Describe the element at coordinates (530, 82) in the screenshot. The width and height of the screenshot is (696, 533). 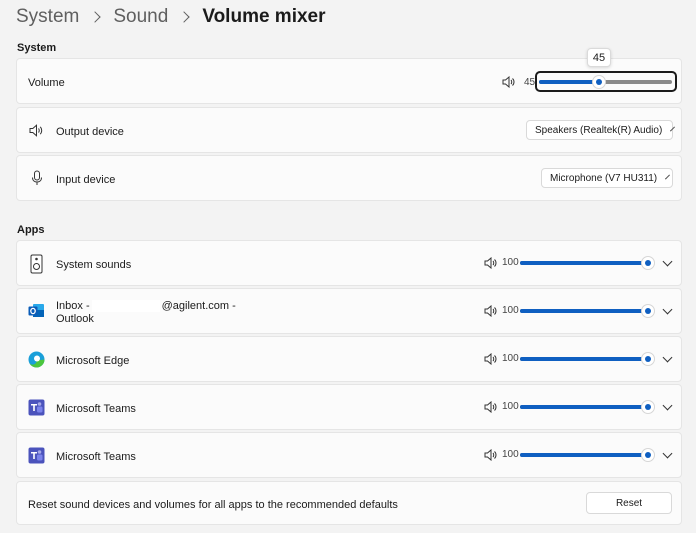
I see `volume-value: 45` at that location.